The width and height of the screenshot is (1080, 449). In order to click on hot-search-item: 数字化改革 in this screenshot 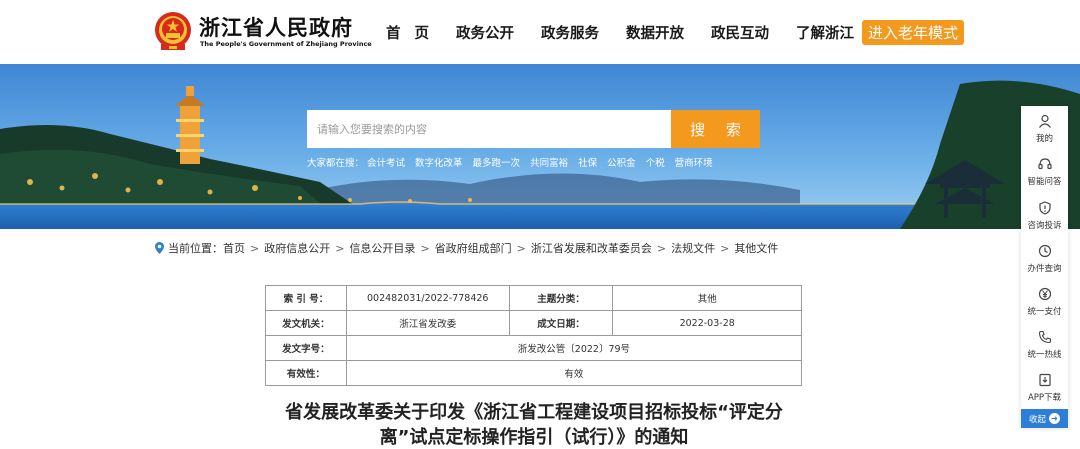, I will do `click(439, 162)`.